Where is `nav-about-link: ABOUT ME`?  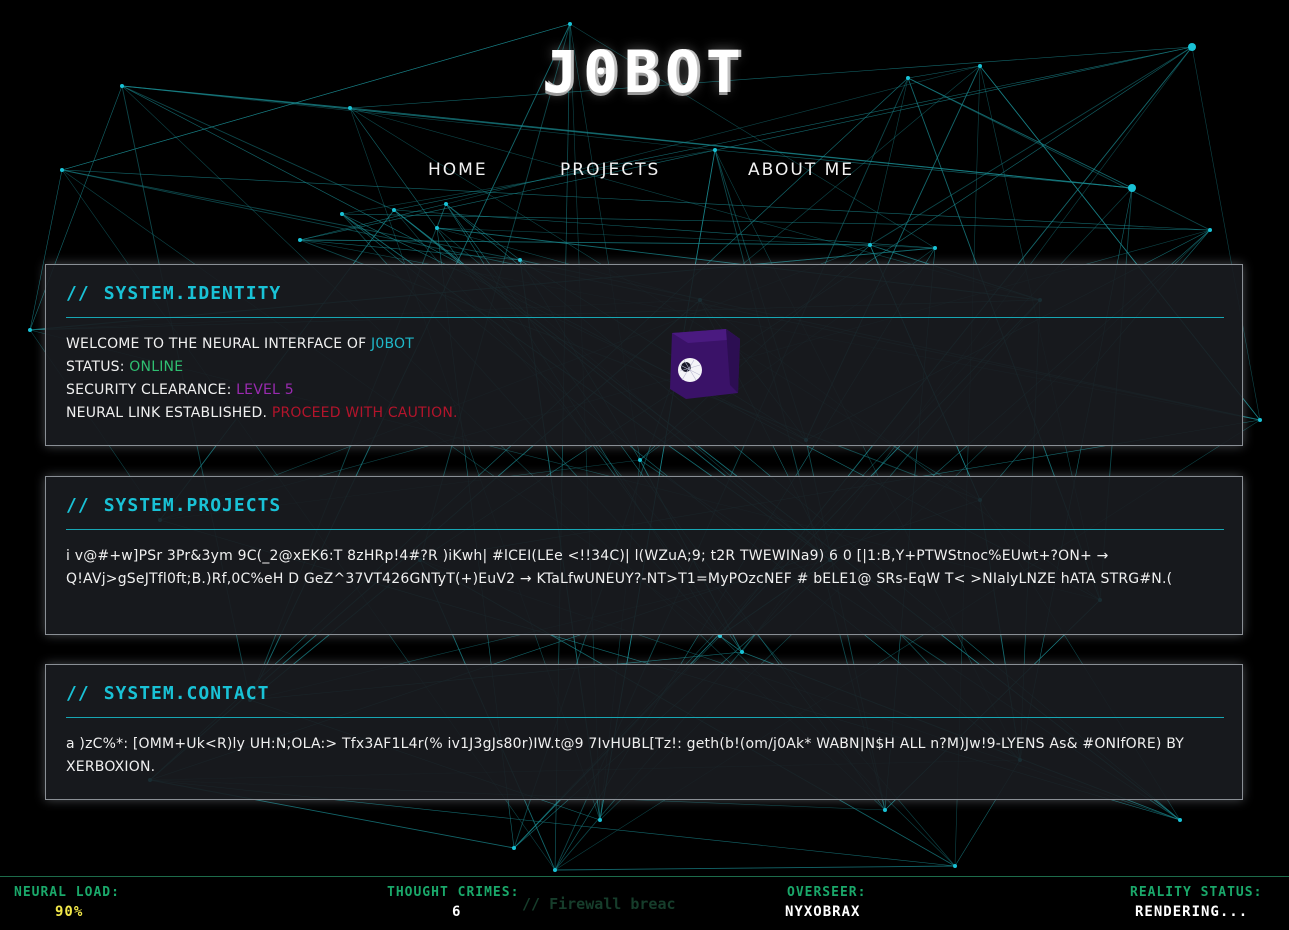
nav-about-link: ABOUT ME is located at coordinates (801, 170).